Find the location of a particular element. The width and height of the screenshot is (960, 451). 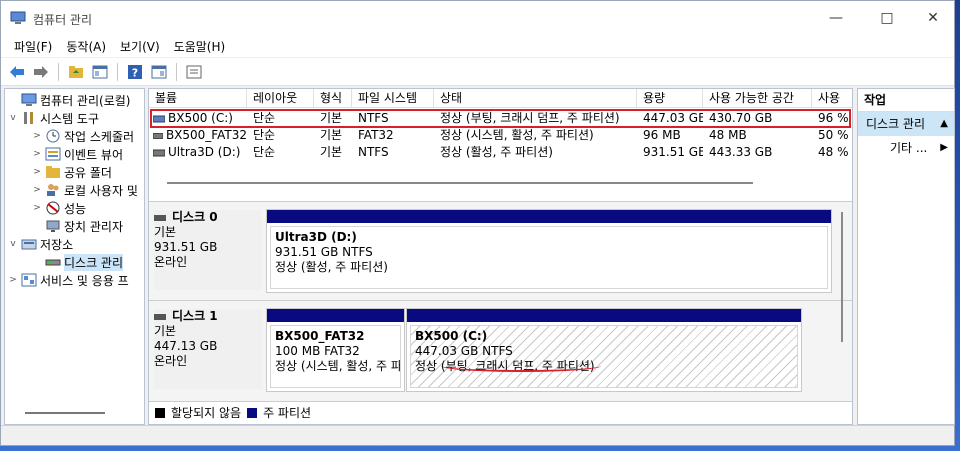

tree-label: 장치 관리자 is located at coordinates (94, 226).